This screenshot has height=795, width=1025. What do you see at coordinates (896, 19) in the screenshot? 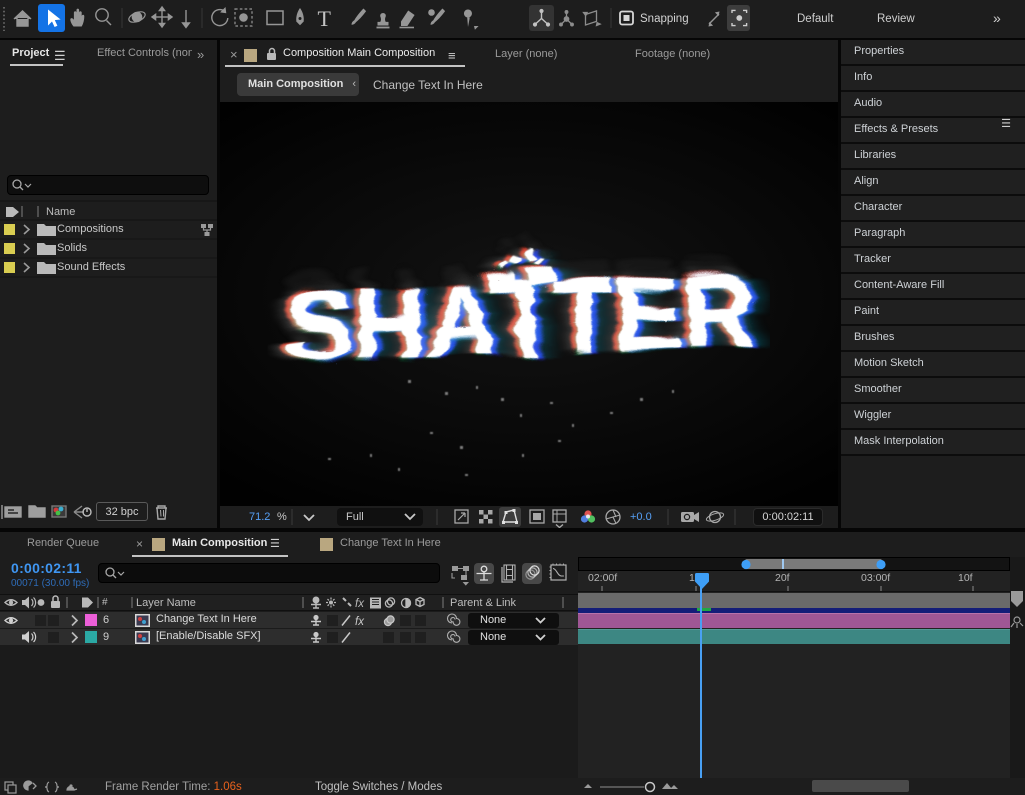
I see `svg-text: Review` at bounding box center [896, 19].